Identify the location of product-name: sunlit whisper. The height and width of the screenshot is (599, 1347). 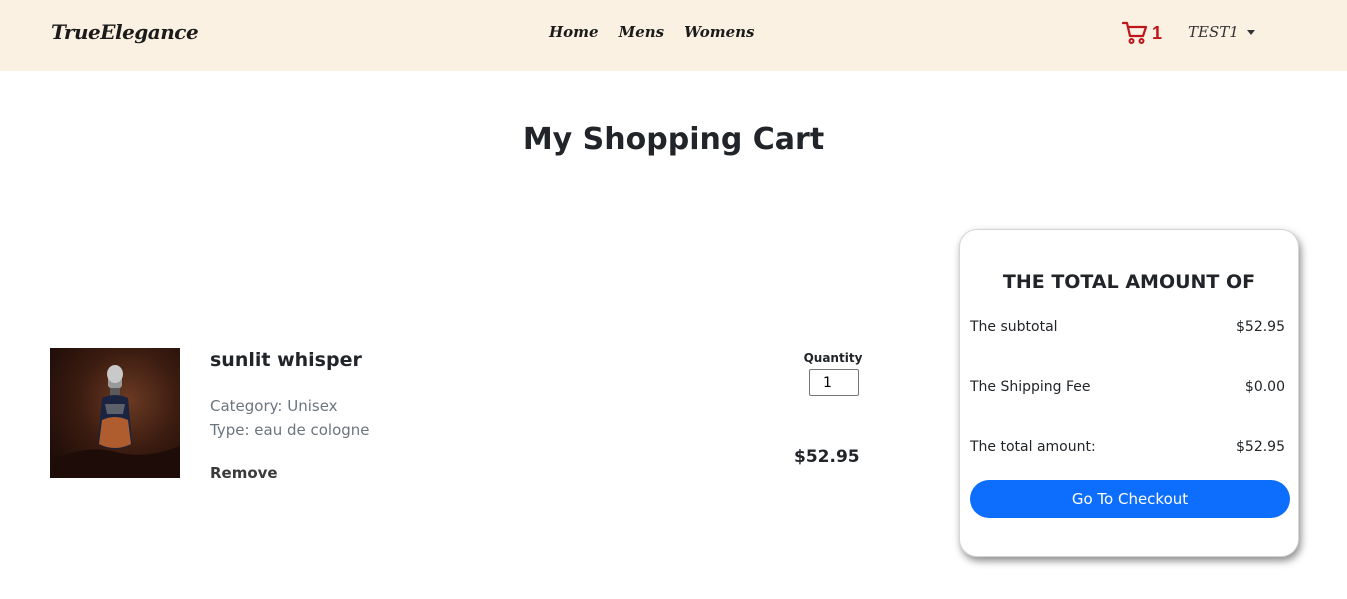
(286, 360).